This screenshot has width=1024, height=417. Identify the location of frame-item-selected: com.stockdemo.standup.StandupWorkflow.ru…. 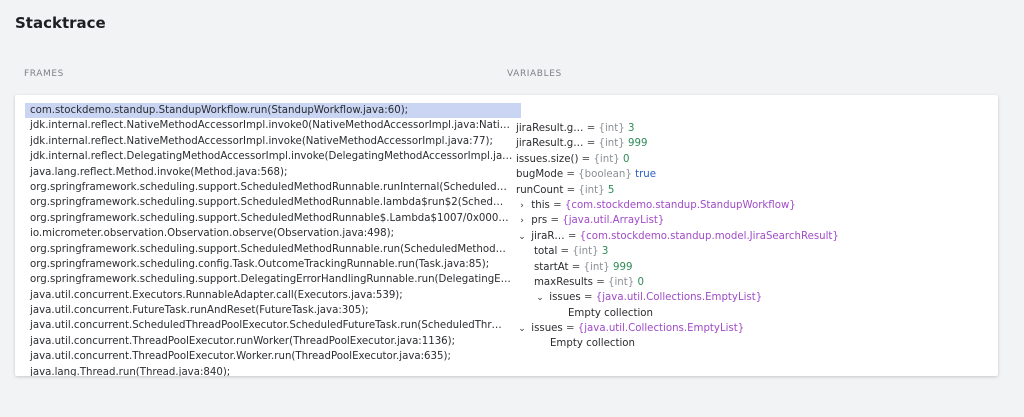
(273, 111).